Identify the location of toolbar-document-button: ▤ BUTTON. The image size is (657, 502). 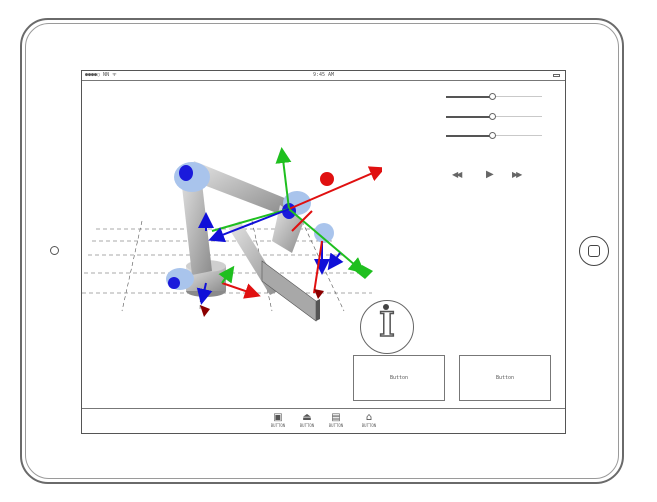
(336, 420).